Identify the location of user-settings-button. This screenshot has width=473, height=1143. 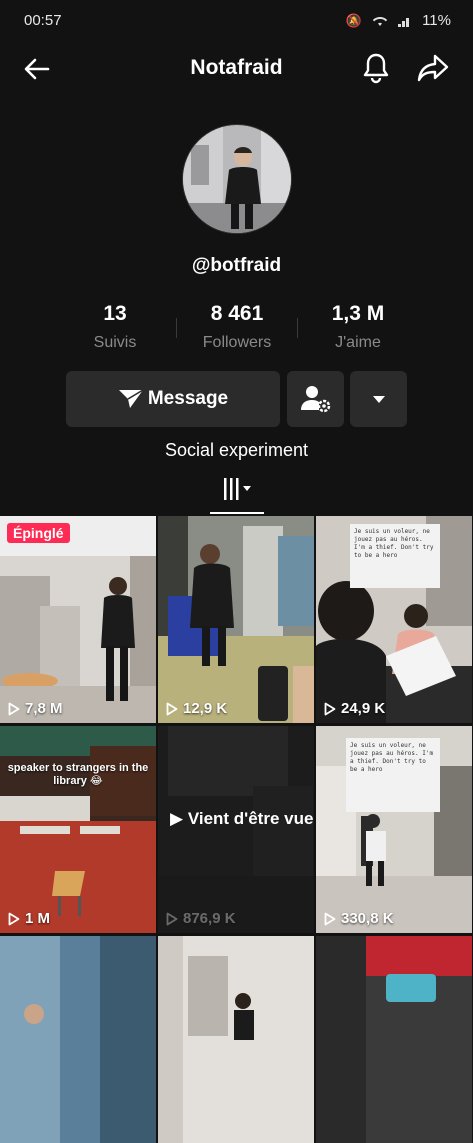
(315, 399).